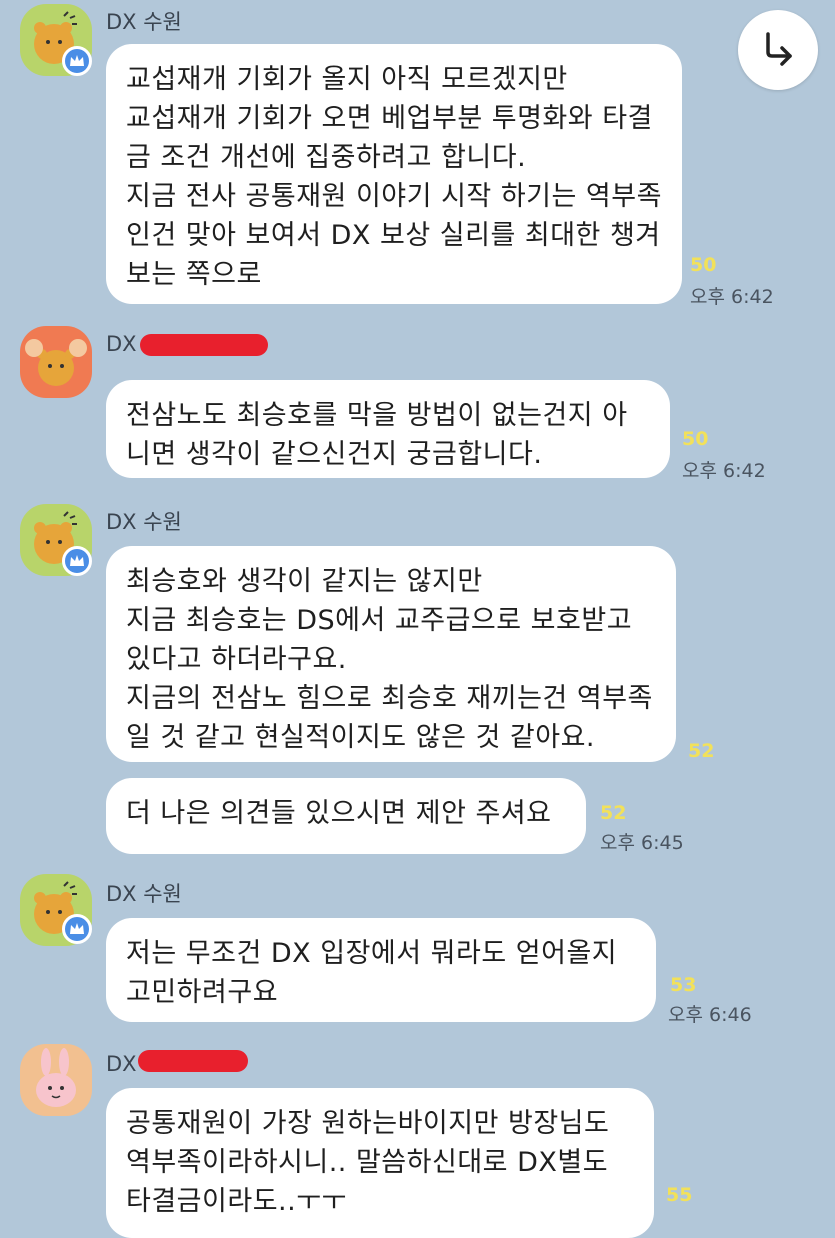  Describe the element at coordinates (56, 362) in the screenshot. I see `ryan-cheer-avatar` at that location.